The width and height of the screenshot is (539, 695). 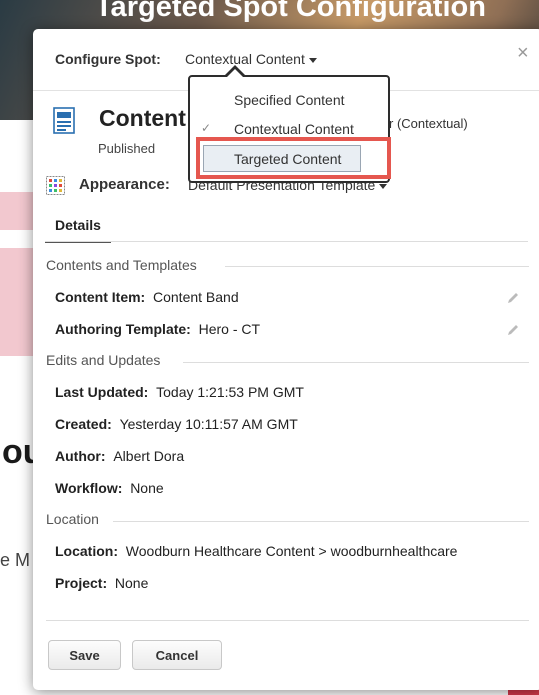 What do you see at coordinates (289, 100) in the screenshot?
I see `menu-item-label: Specified Content` at bounding box center [289, 100].